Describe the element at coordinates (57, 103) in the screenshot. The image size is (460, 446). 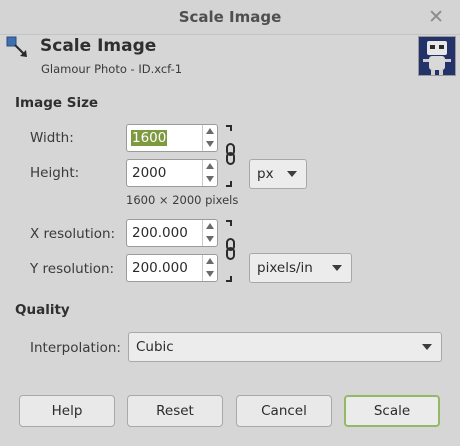
I see `image-size-heading: Image Size` at that location.